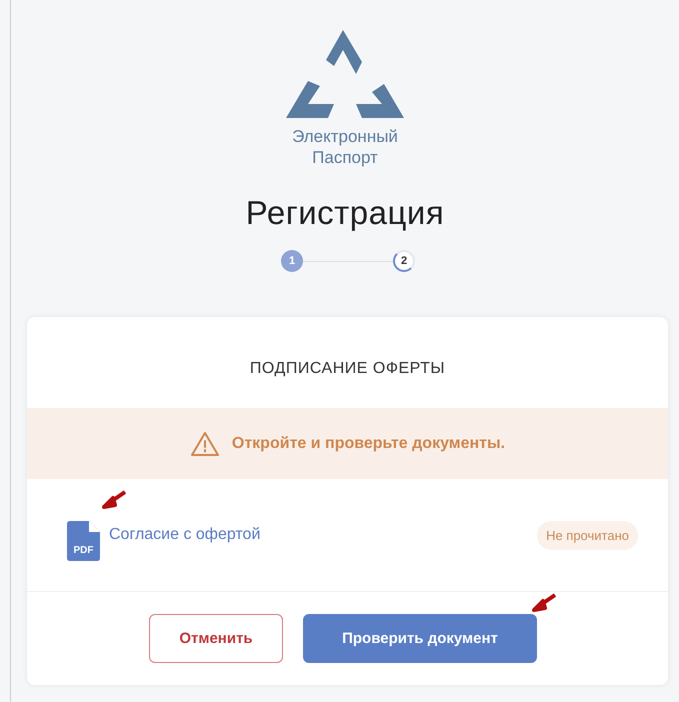 This screenshot has height=702, width=679. What do you see at coordinates (369, 443) in the screenshot?
I see `warning-text: Откройте и проверьте документы.` at bounding box center [369, 443].